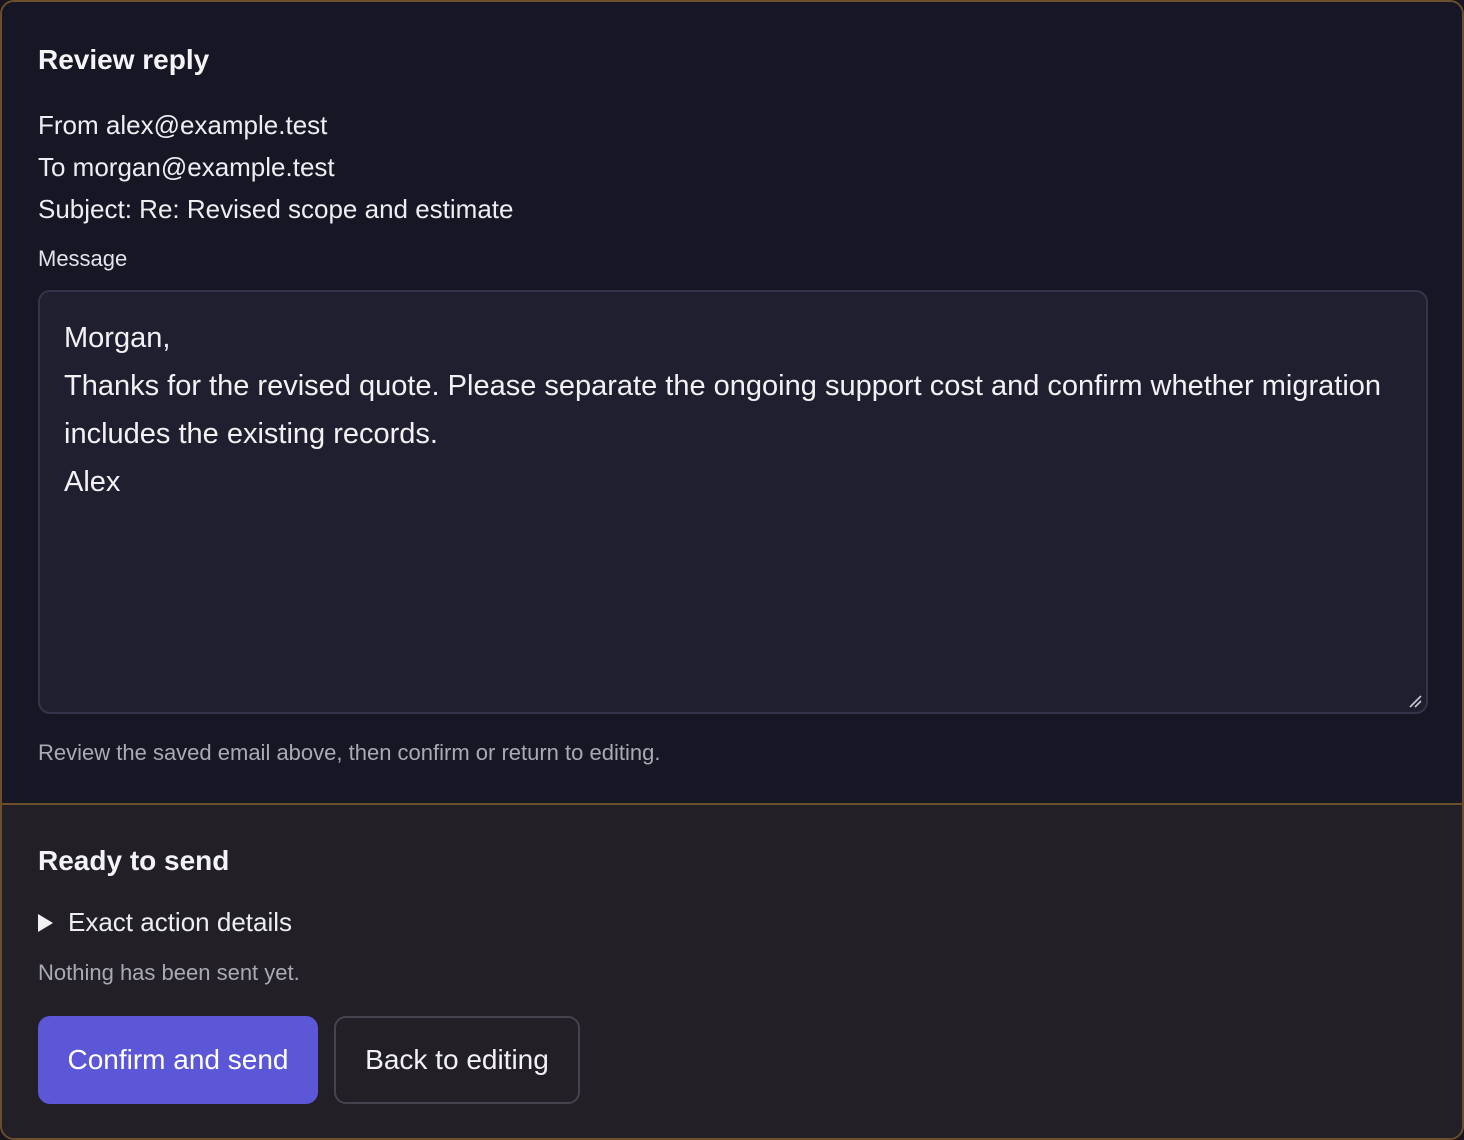 The image size is (1464, 1140). I want to click on confirm-send-button: Confirm and send, so click(178, 1060).